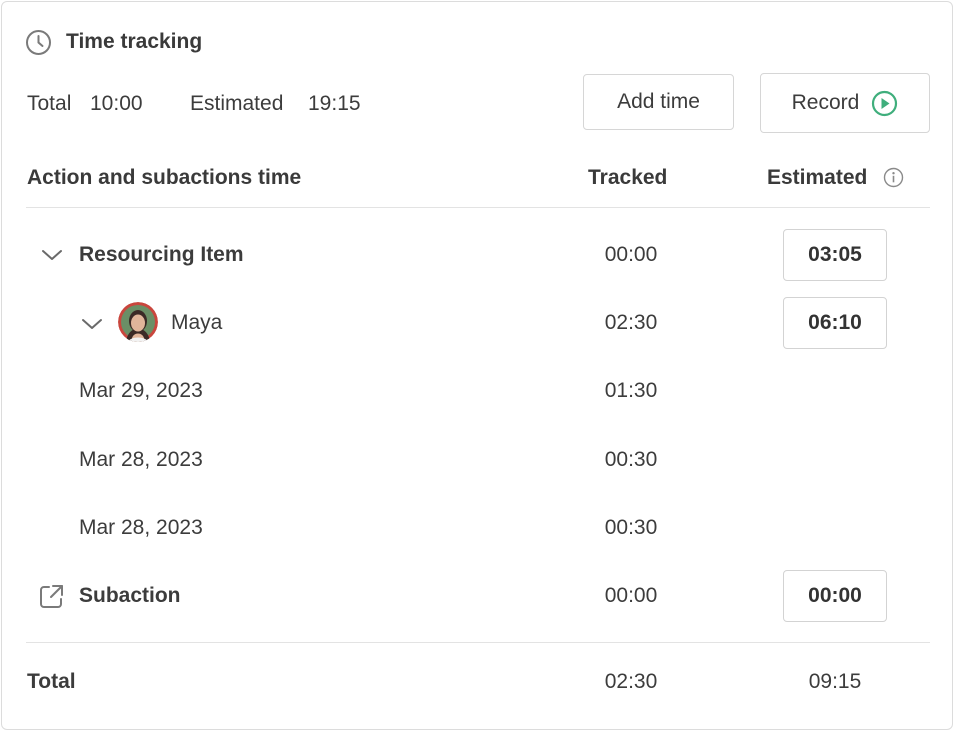 The width and height of the screenshot is (956, 733). What do you see at coordinates (51, 596) in the screenshot?
I see `external-link-icon` at bounding box center [51, 596].